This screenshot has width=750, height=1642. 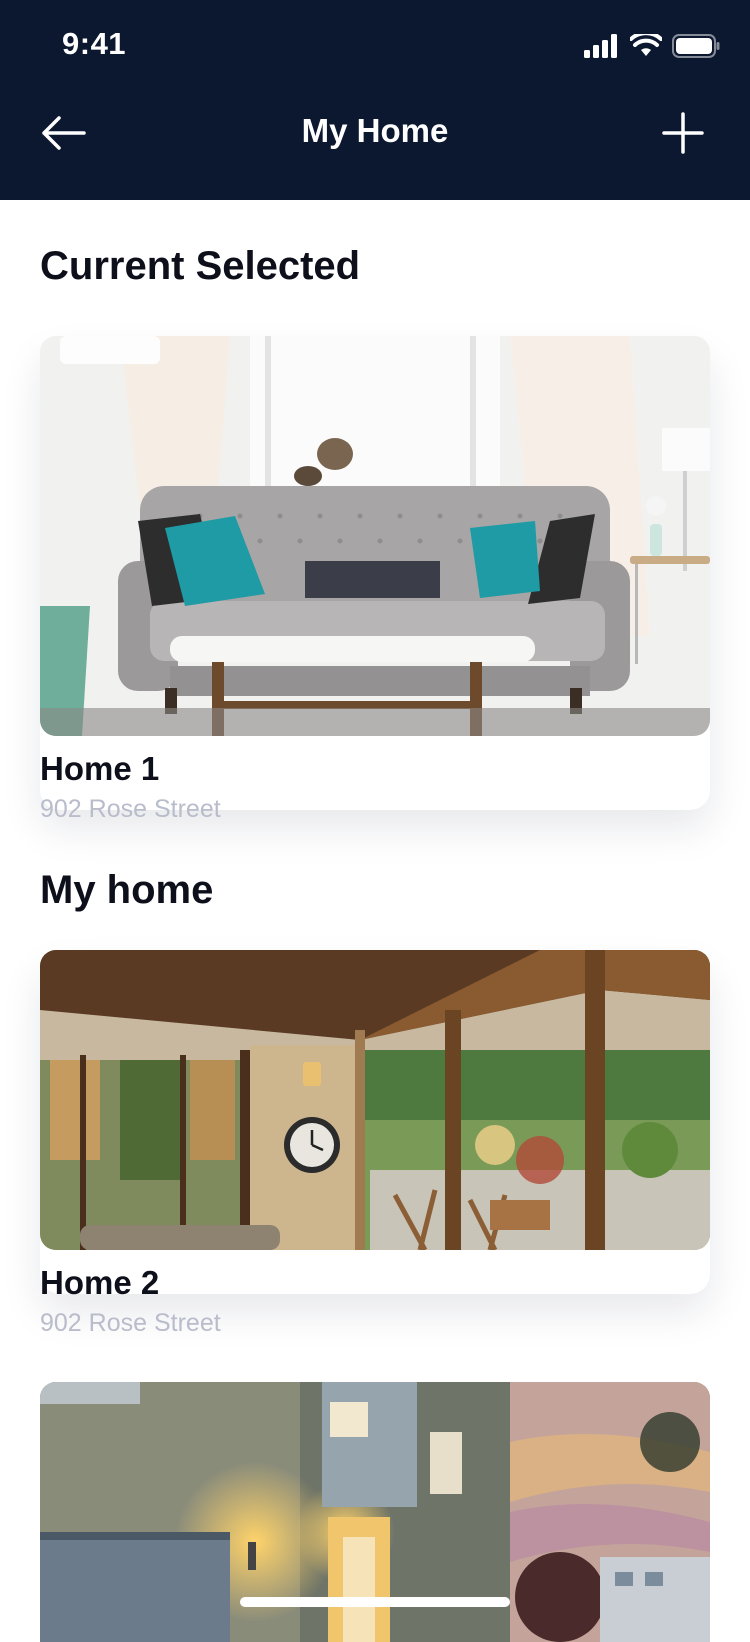 I want to click on plus-icon, so click(x=683, y=133).